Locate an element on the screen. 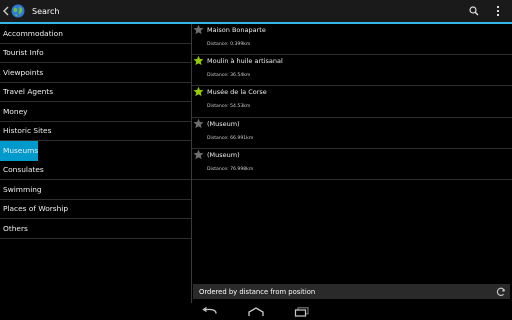 The height and width of the screenshot is (320, 512). sort-status-bar: Ordered by distance from position is located at coordinates (351, 291).